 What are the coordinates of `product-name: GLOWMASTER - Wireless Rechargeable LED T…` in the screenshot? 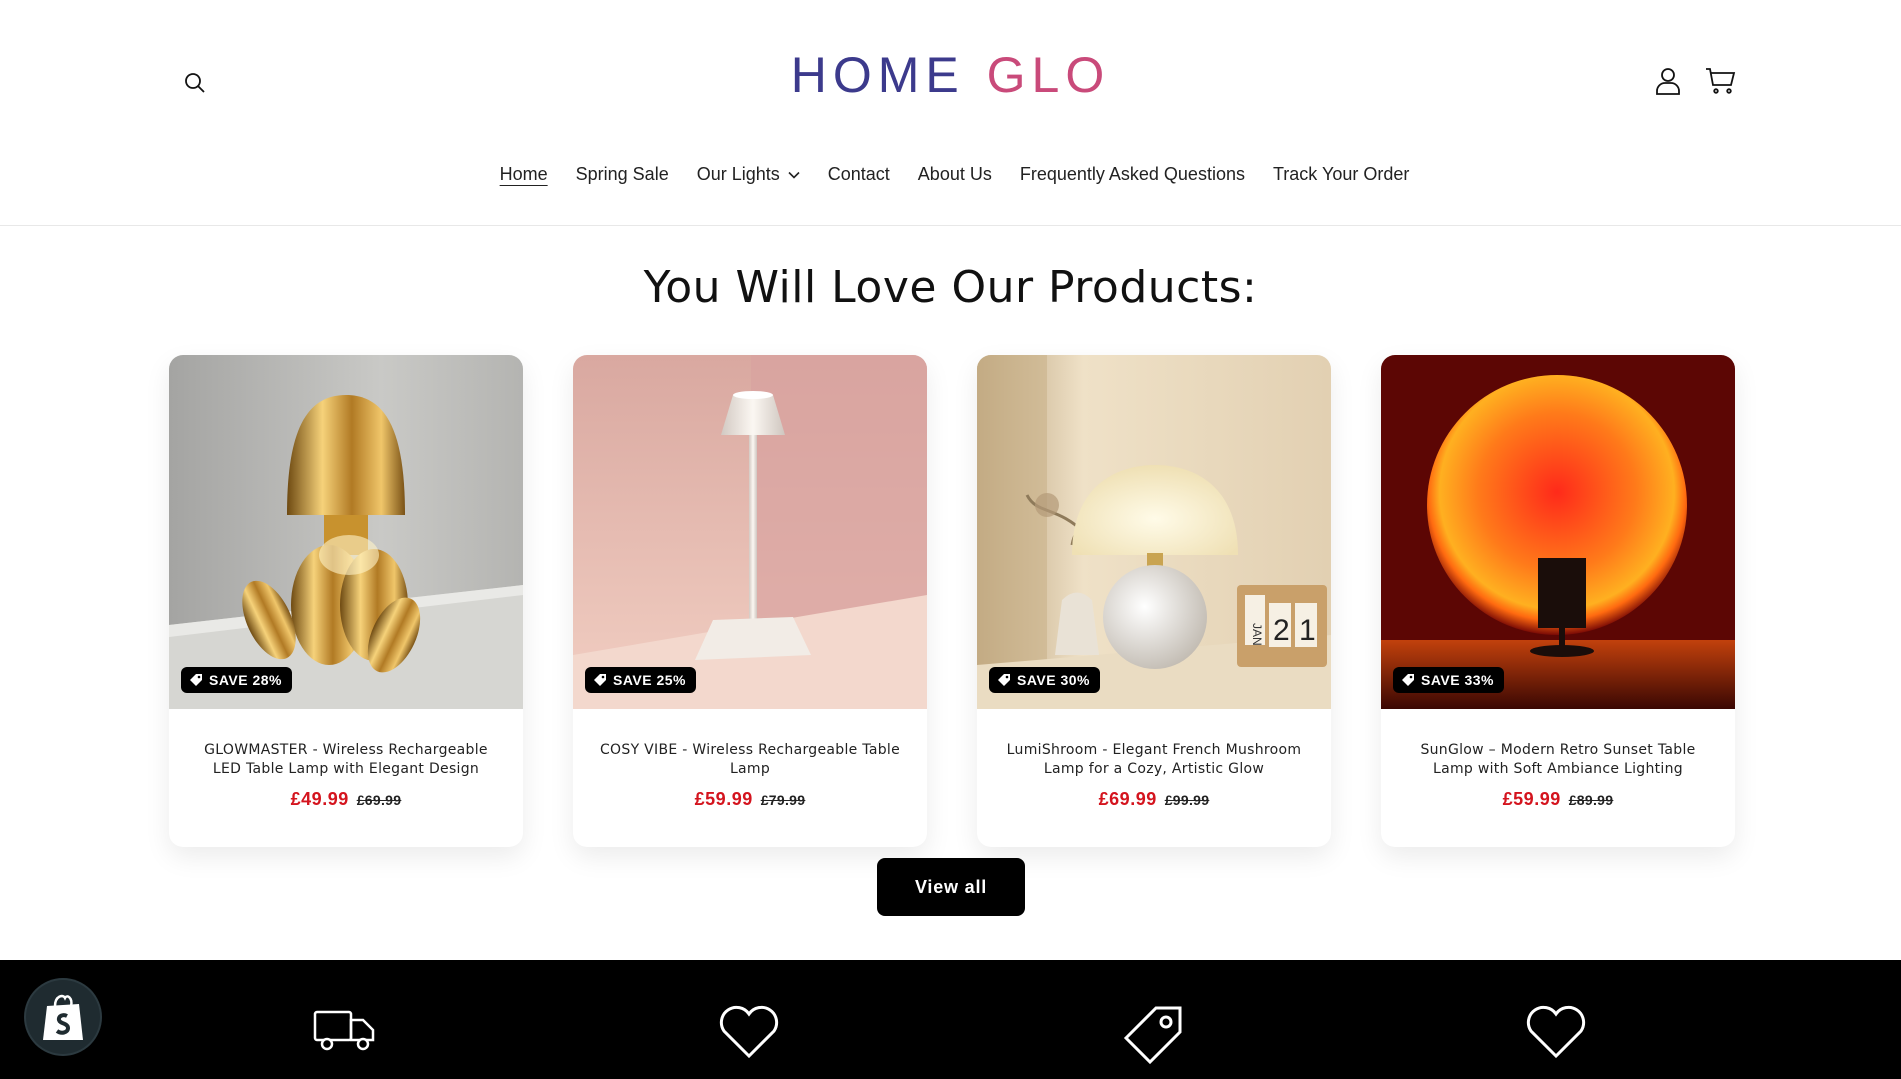 It's located at (346, 760).